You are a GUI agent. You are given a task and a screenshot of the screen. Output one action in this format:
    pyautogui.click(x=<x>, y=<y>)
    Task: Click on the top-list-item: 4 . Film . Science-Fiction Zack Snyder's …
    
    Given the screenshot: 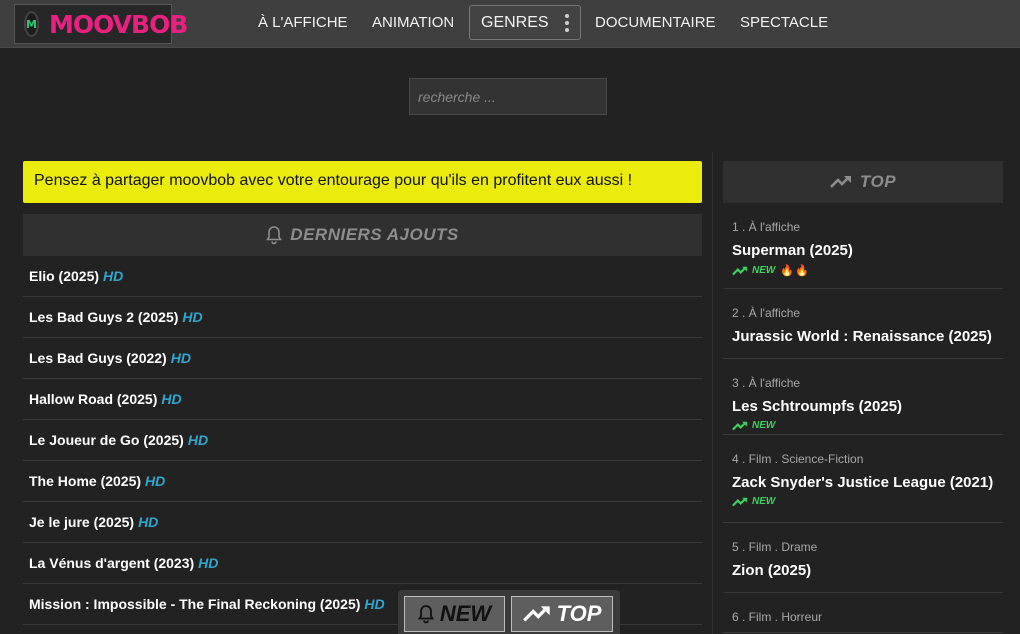 What is the action you would take?
    pyautogui.click(x=863, y=479)
    